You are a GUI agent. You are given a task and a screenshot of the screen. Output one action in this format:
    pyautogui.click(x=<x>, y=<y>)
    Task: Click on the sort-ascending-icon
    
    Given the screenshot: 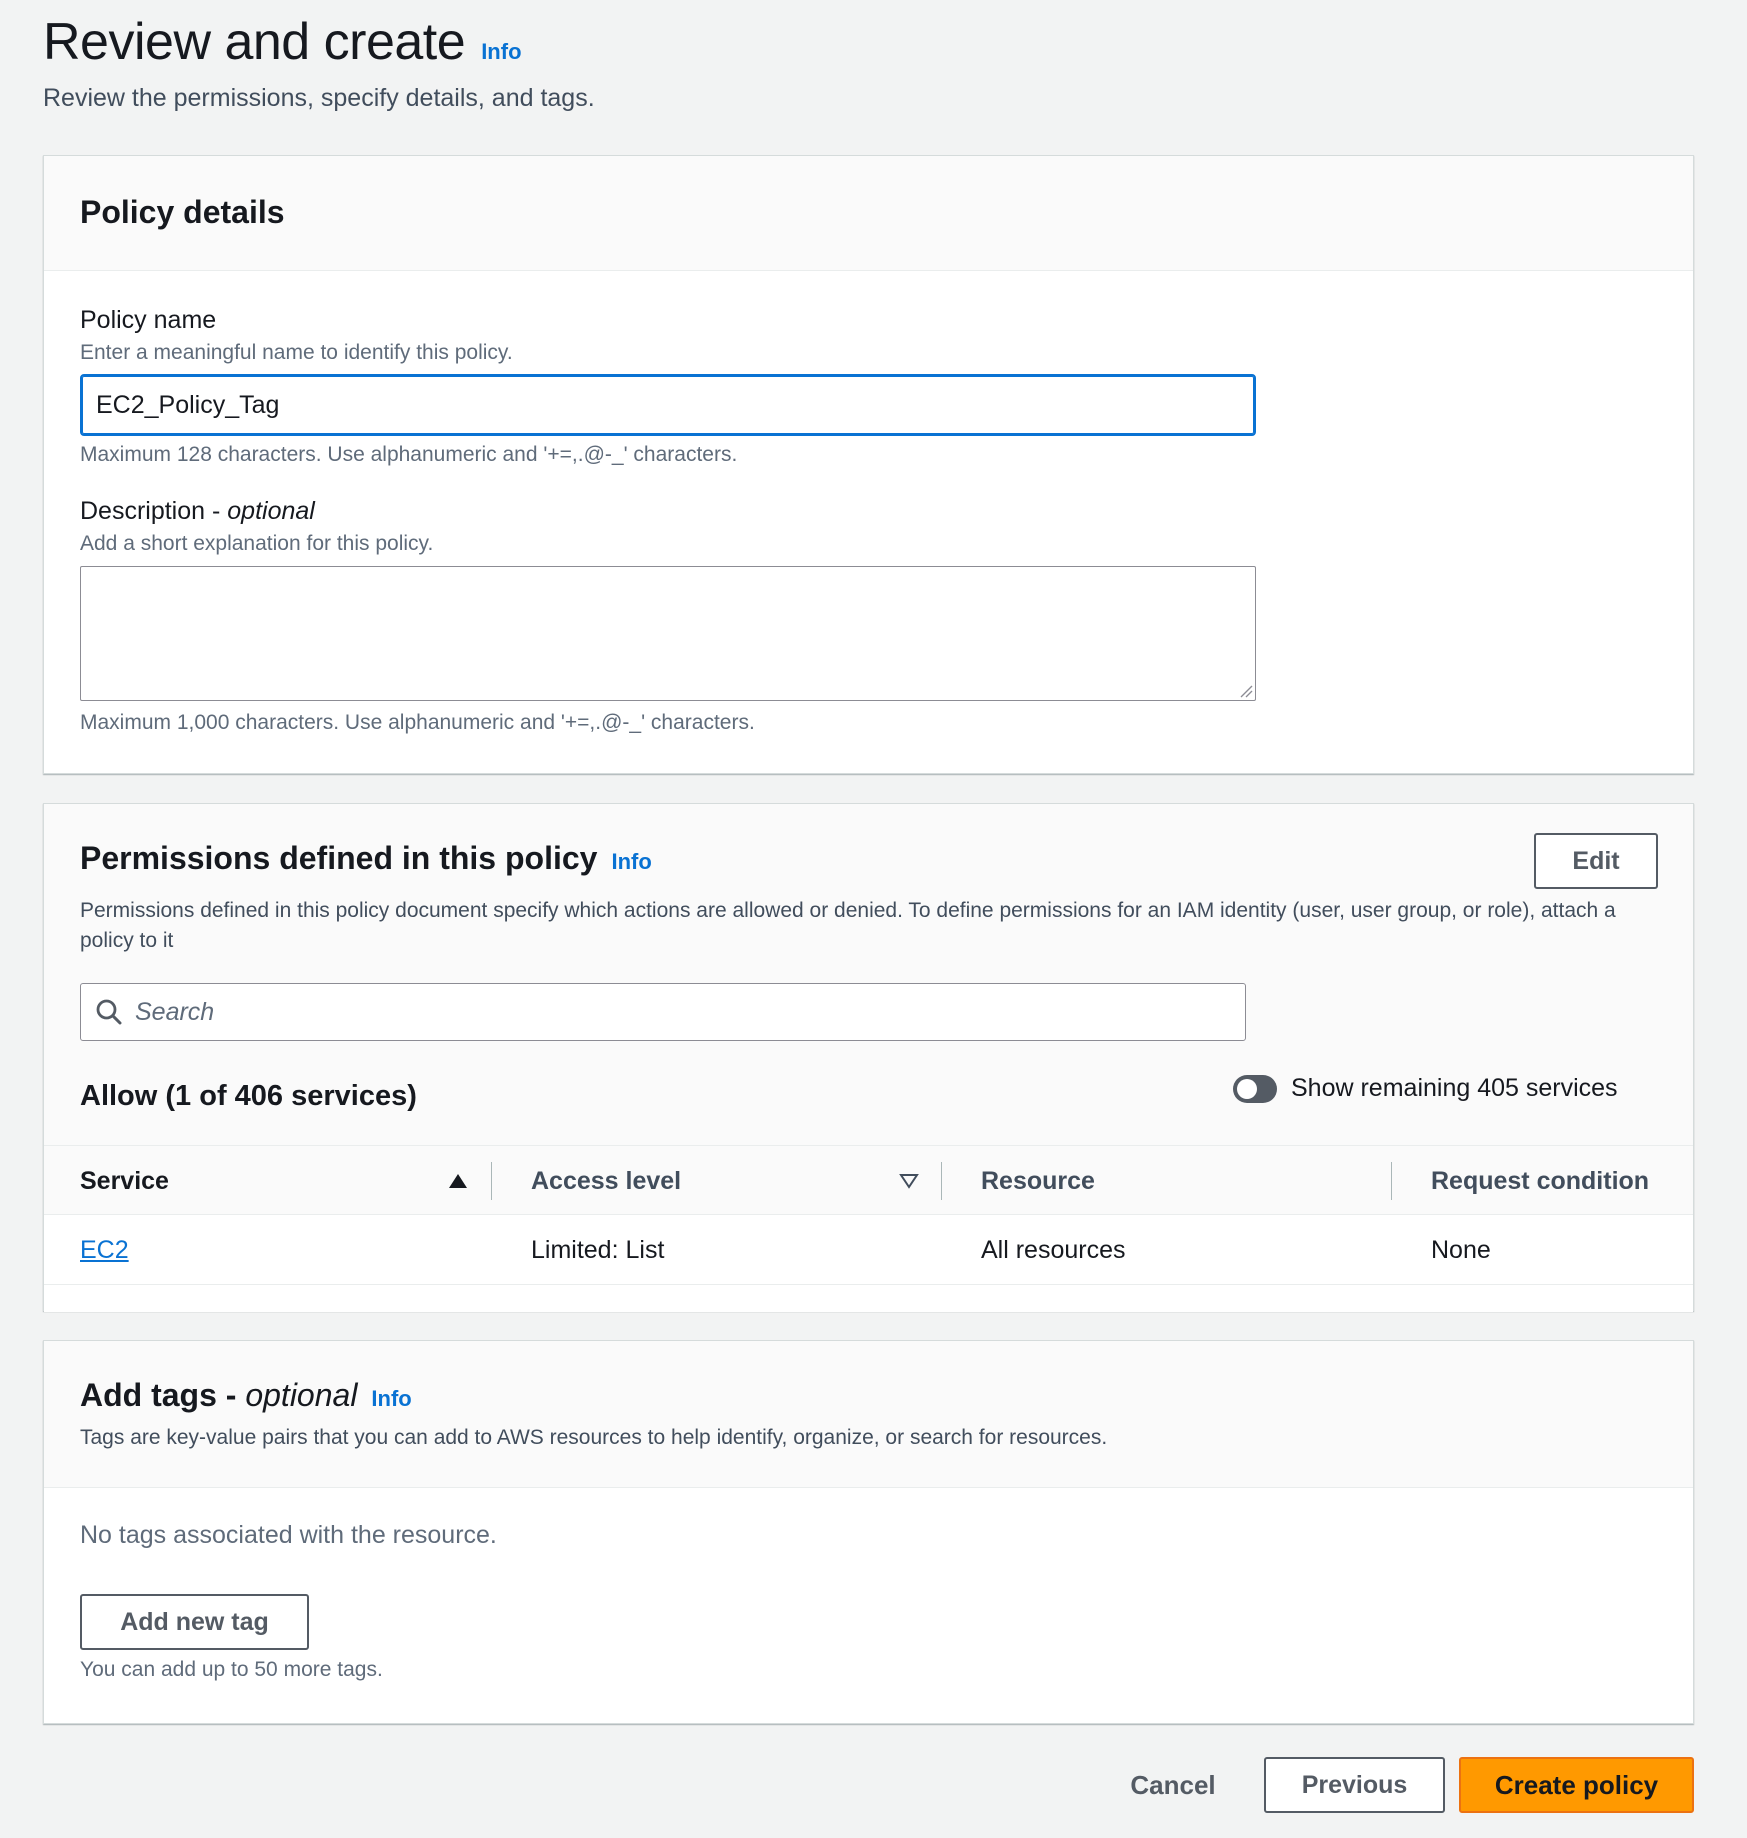 What is the action you would take?
    pyautogui.click(x=458, y=1181)
    